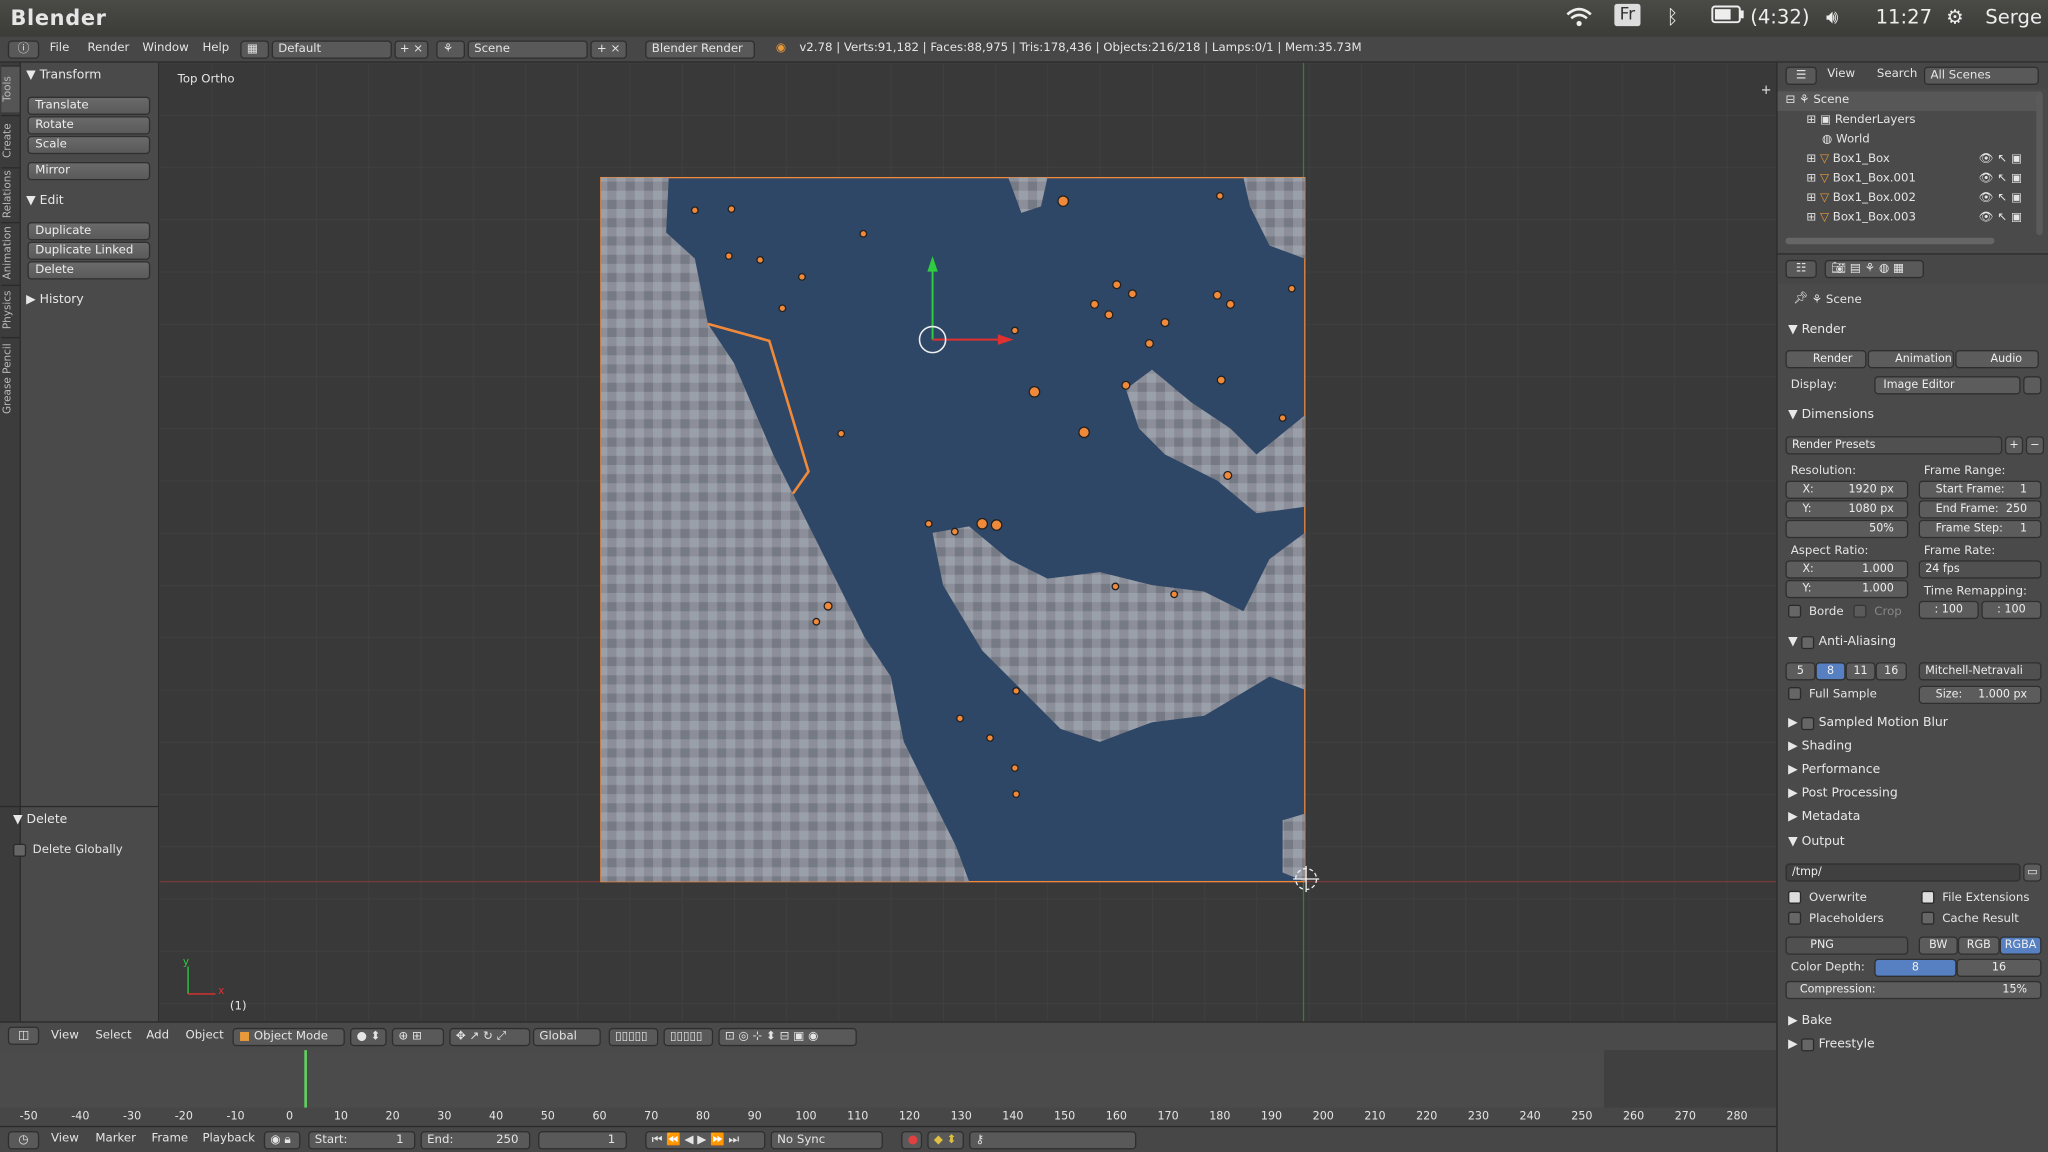  Describe the element at coordinates (418, 1037) in the screenshot. I see `pivot-point-select: ⊕ ⊞` at that location.